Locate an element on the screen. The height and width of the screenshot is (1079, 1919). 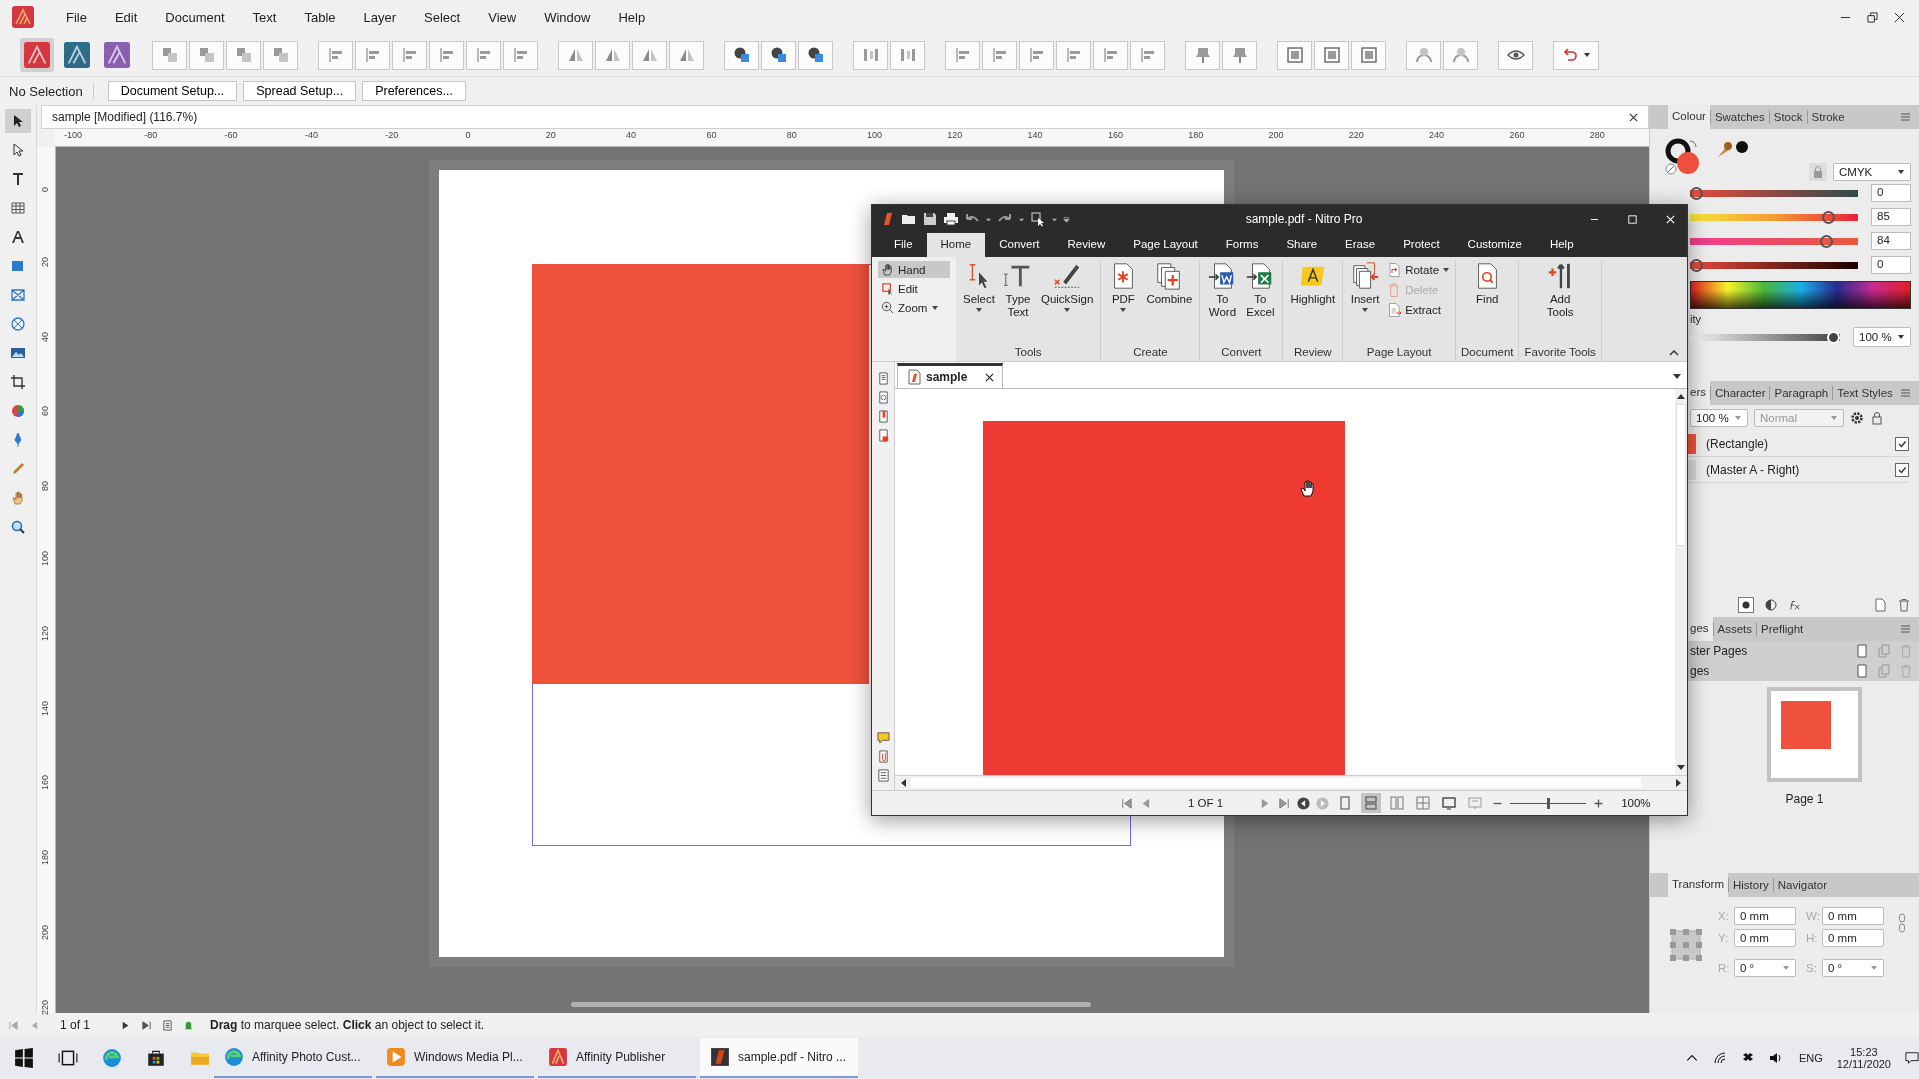
panel-tab: Colour is located at coordinates (1689, 117).